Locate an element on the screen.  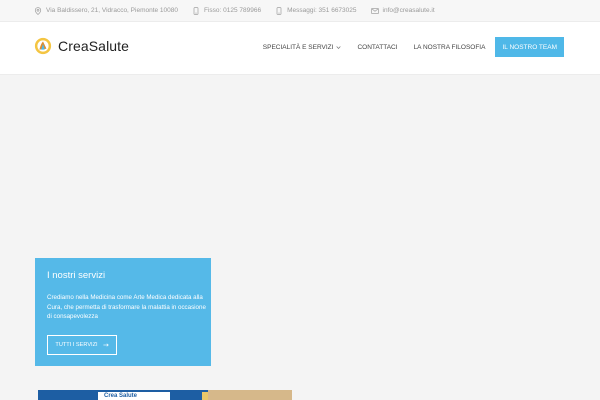
nav-label: LA NOSTRA FILOSOFIA is located at coordinates (449, 47).